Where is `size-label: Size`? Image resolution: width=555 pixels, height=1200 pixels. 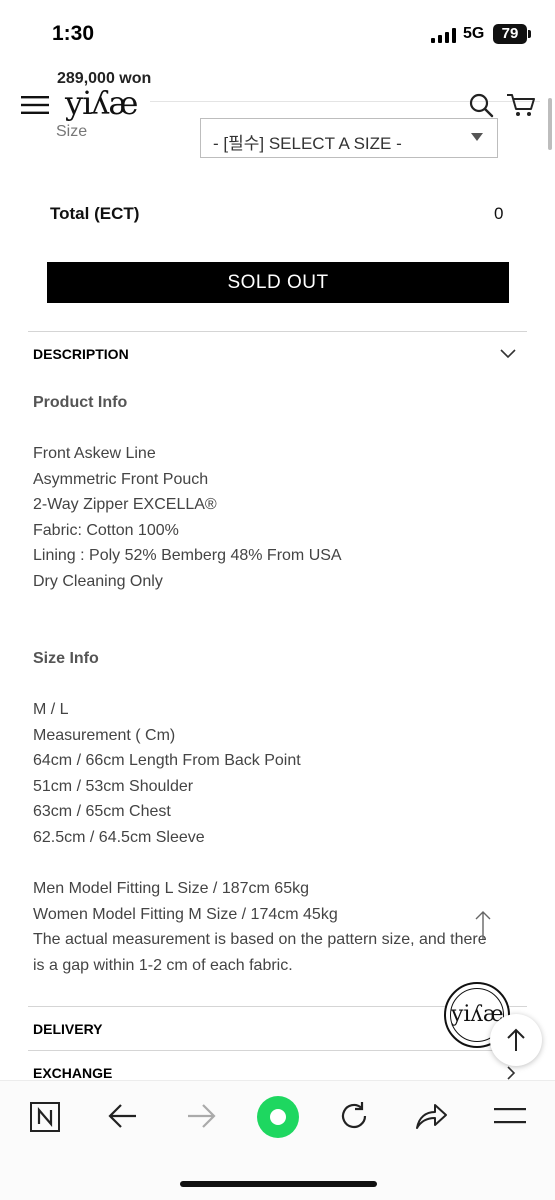
size-label: Size is located at coordinates (72, 131).